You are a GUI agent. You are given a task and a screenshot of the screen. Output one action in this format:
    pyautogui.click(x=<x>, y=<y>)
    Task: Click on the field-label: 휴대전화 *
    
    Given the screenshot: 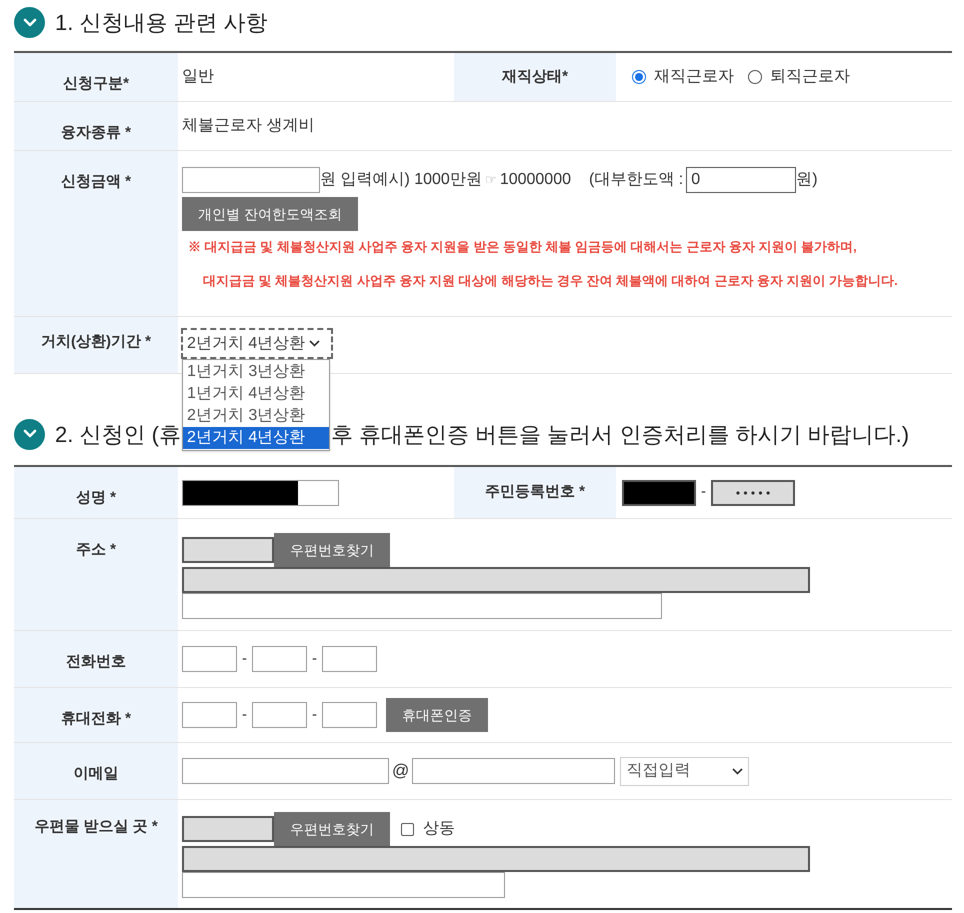 What is the action you would take?
    pyautogui.click(x=95, y=719)
    